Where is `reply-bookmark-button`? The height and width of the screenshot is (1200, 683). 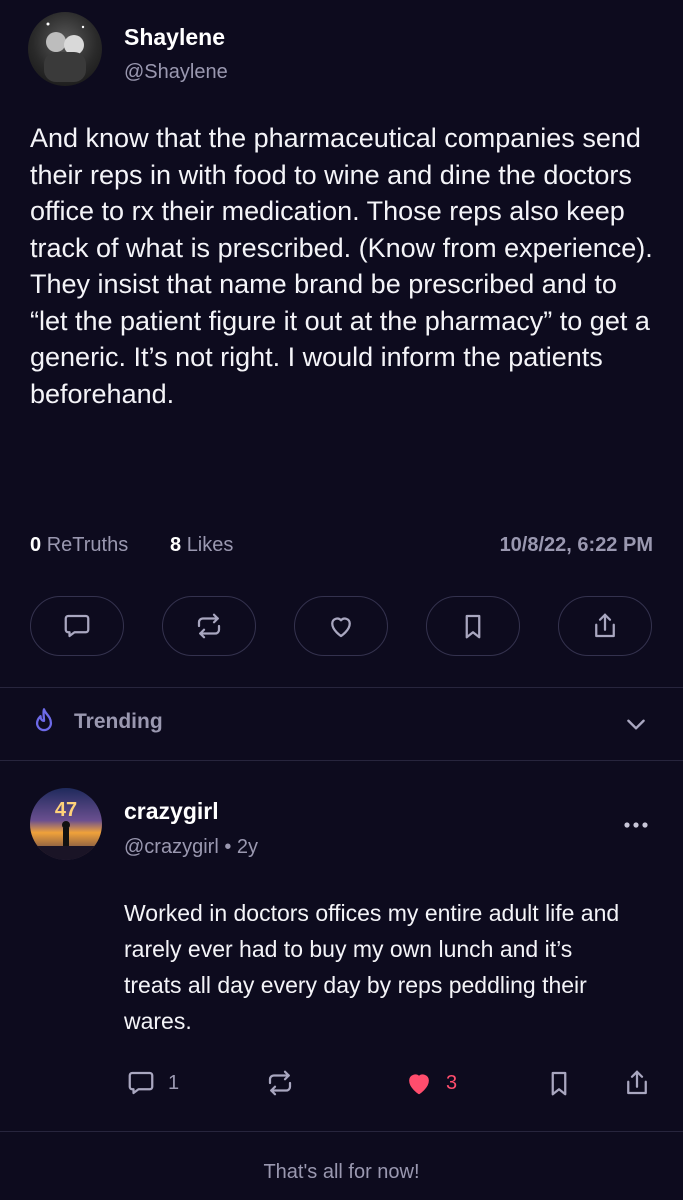
reply-bookmark-button is located at coordinates (559, 1083).